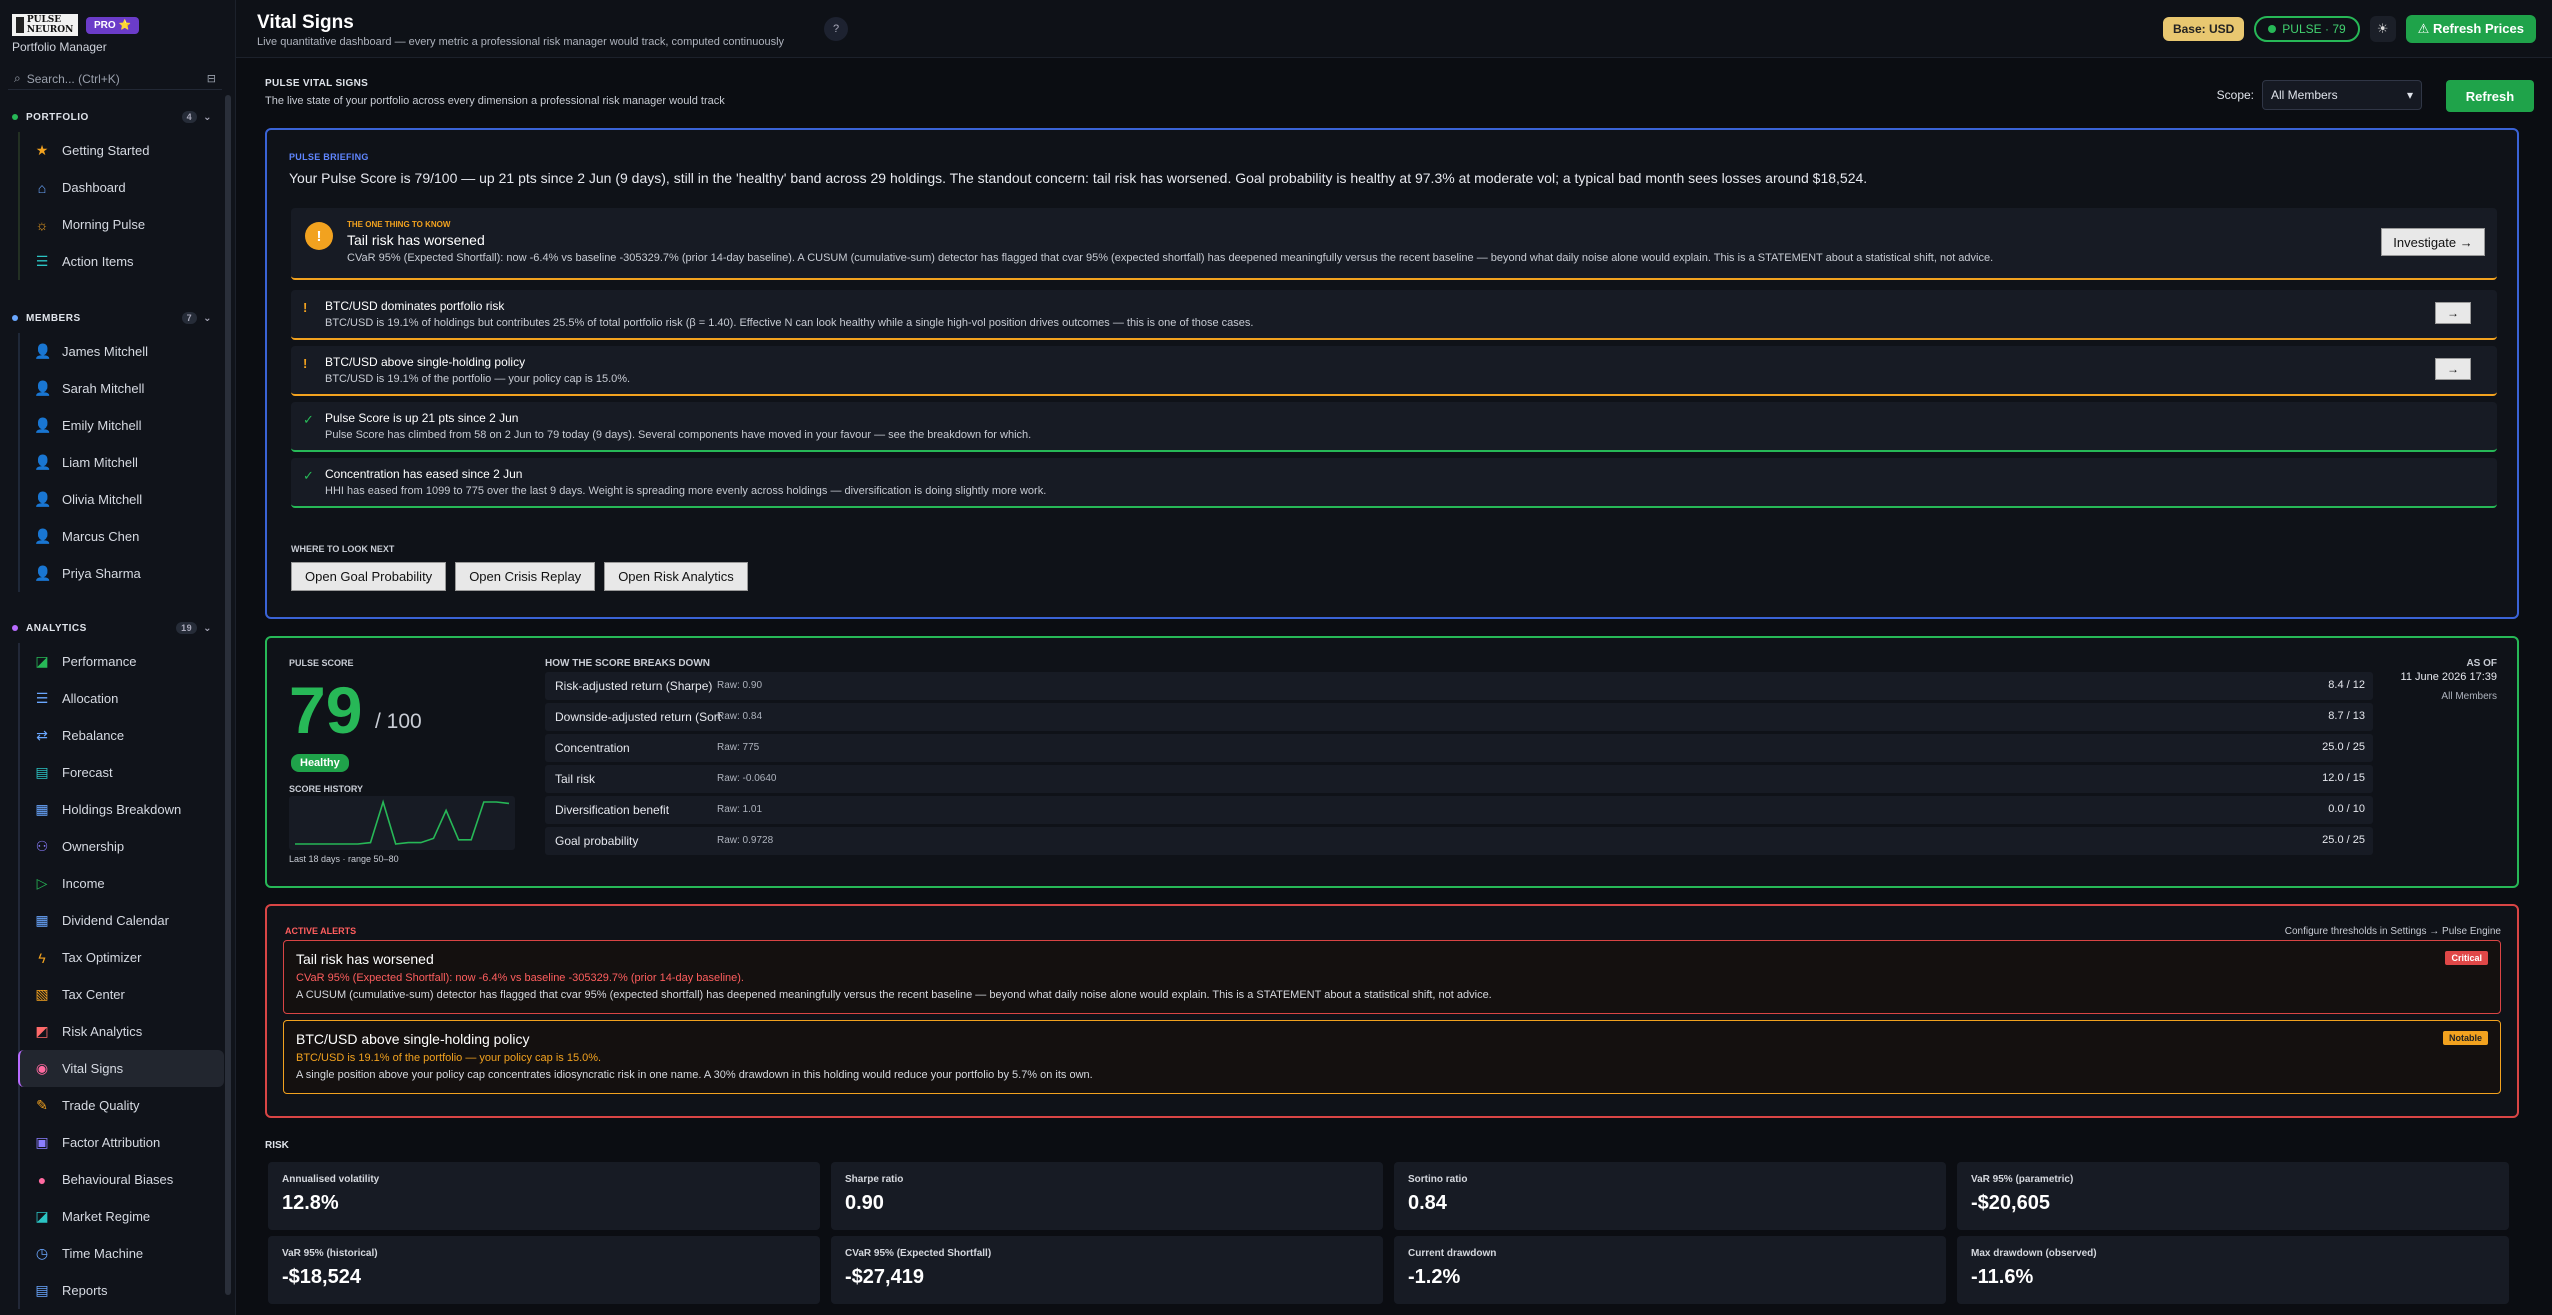 Image resolution: width=2552 pixels, height=1315 pixels. Describe the element at coordinates (329, 157) in the screenshot. I see `briefing-label: PULSE BRIEFING` at that location.